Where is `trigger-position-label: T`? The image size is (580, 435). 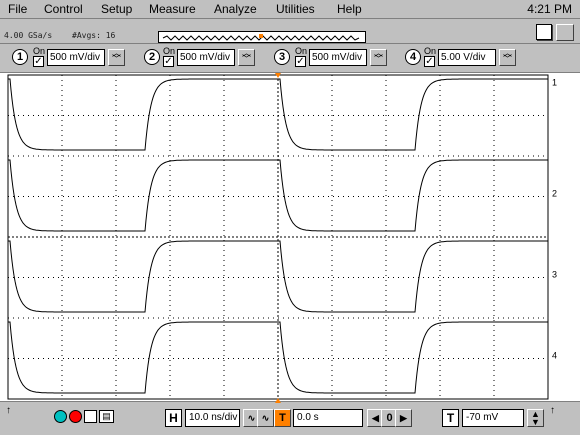 trigger-position-label: T is located at coordinates (282, 418).